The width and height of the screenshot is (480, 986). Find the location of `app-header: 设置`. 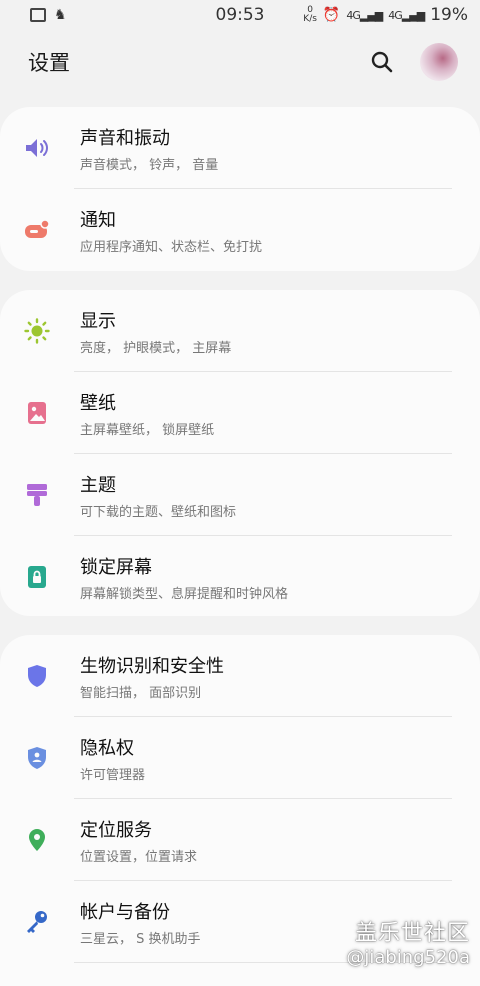

app-header: 设置 is located at coordinates (240, 62).